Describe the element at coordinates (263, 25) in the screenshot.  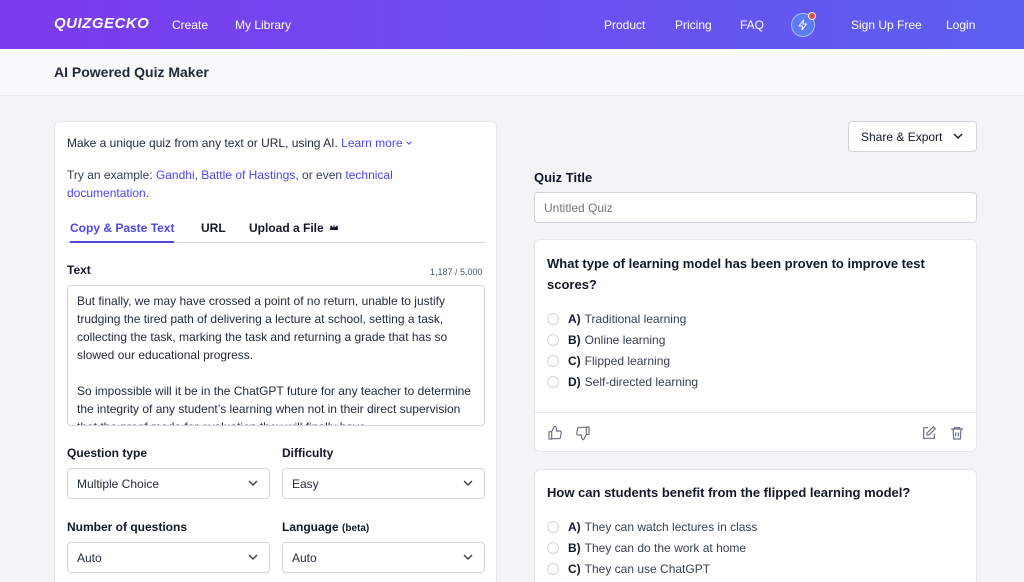
I see `nav-my-library: My Library` at that location.